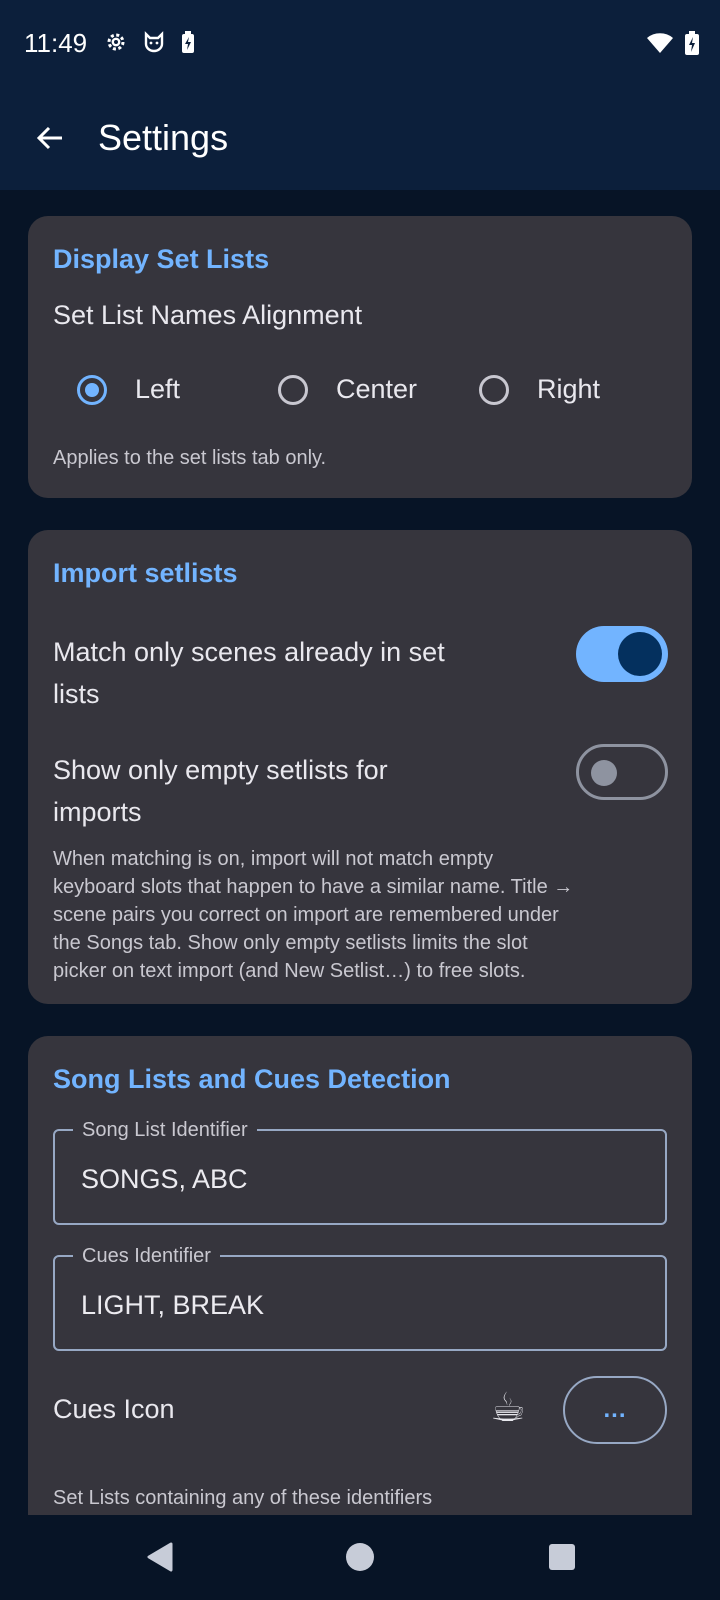 The width and height of the screenshot is (720, 1600). What do you see at coordinates (252, 1079) in the screenshot?
I see `section-title-song-lists: Song Lists and Cues Detection` at bounding box center [252, 1079].